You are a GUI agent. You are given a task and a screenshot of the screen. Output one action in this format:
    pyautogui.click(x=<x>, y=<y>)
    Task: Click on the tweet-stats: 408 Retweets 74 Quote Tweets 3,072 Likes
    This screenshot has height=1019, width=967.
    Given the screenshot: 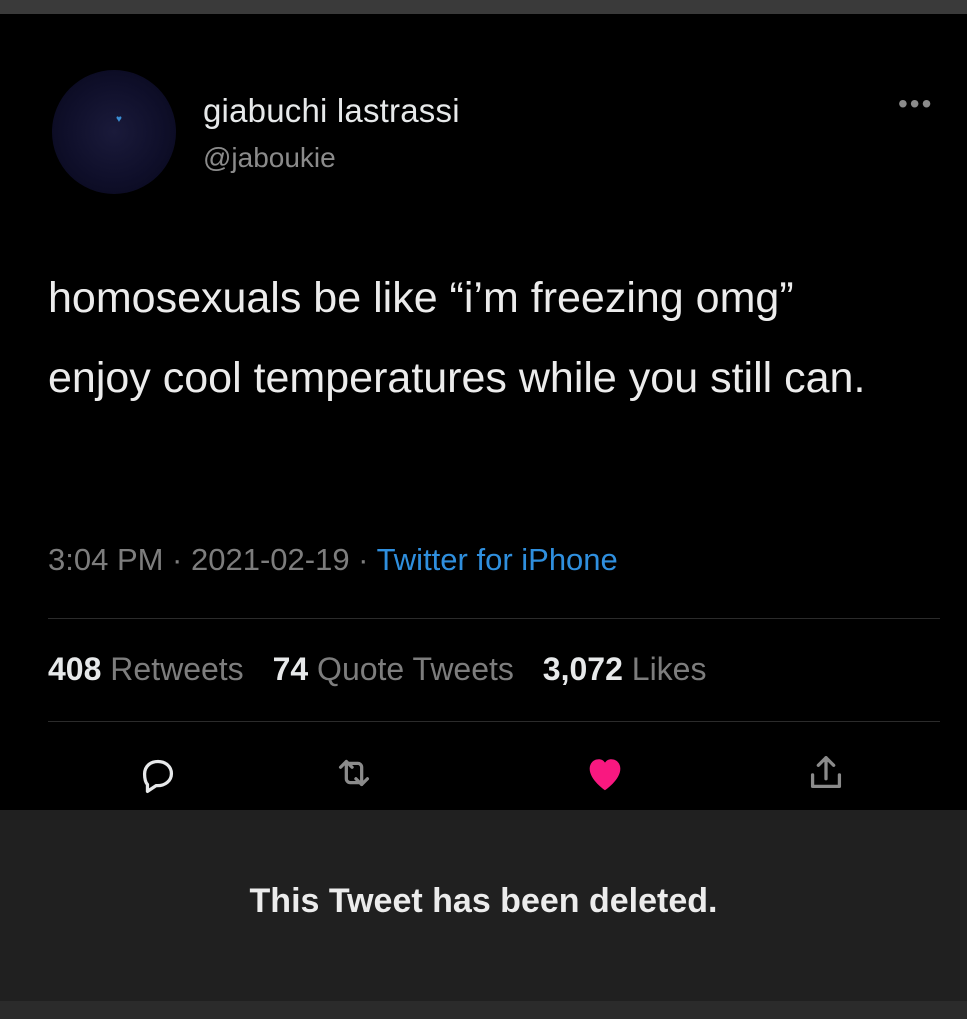 What is the action you would take?
    pyautogui.click(x=387, y=669)
    